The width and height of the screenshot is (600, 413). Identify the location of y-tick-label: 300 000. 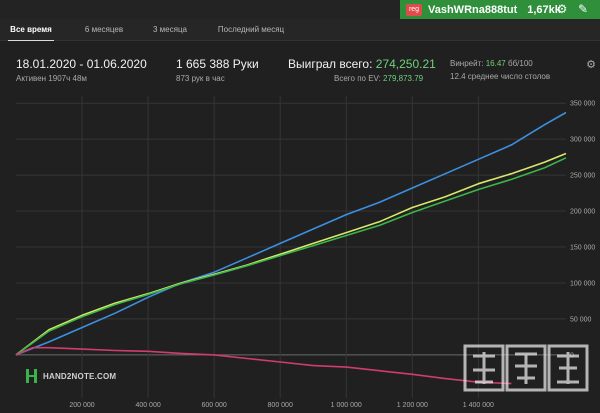
(582, 140).